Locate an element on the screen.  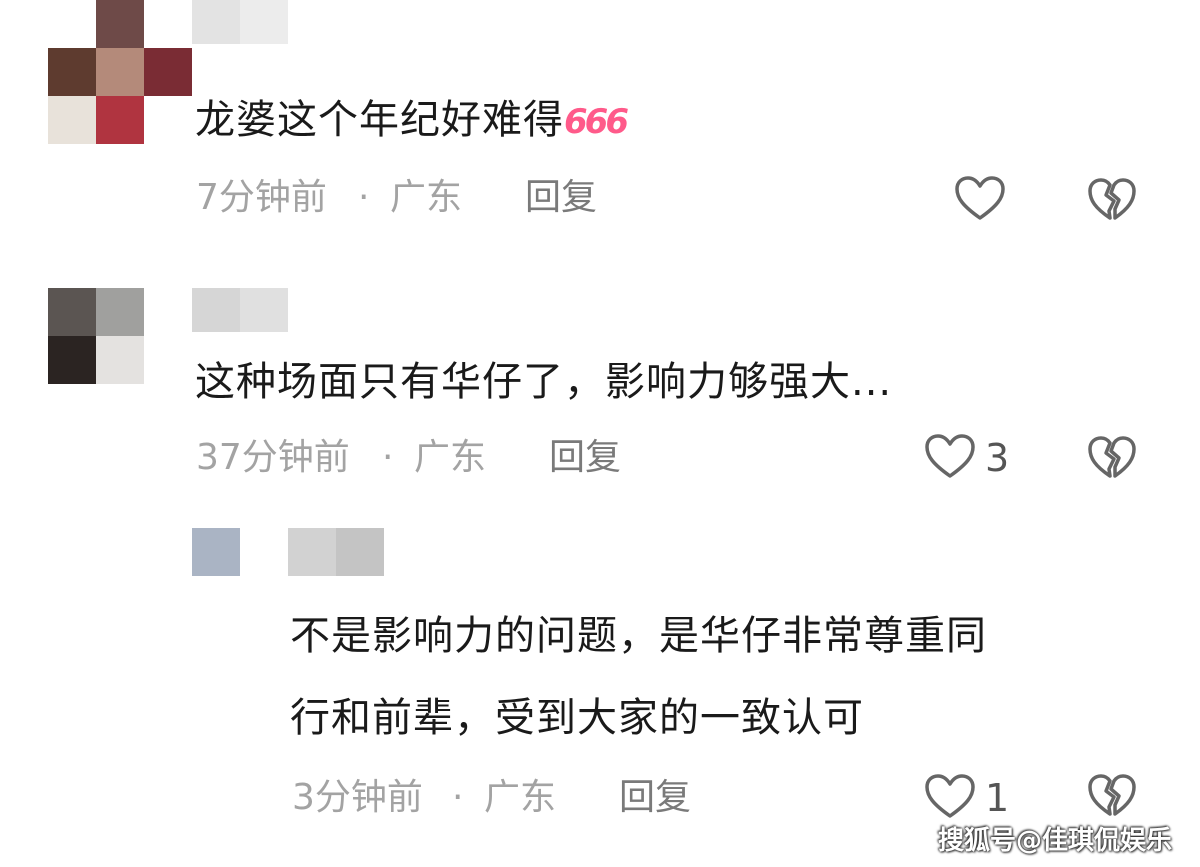
emoji-666: 666 is located at coordinates (596, 122).